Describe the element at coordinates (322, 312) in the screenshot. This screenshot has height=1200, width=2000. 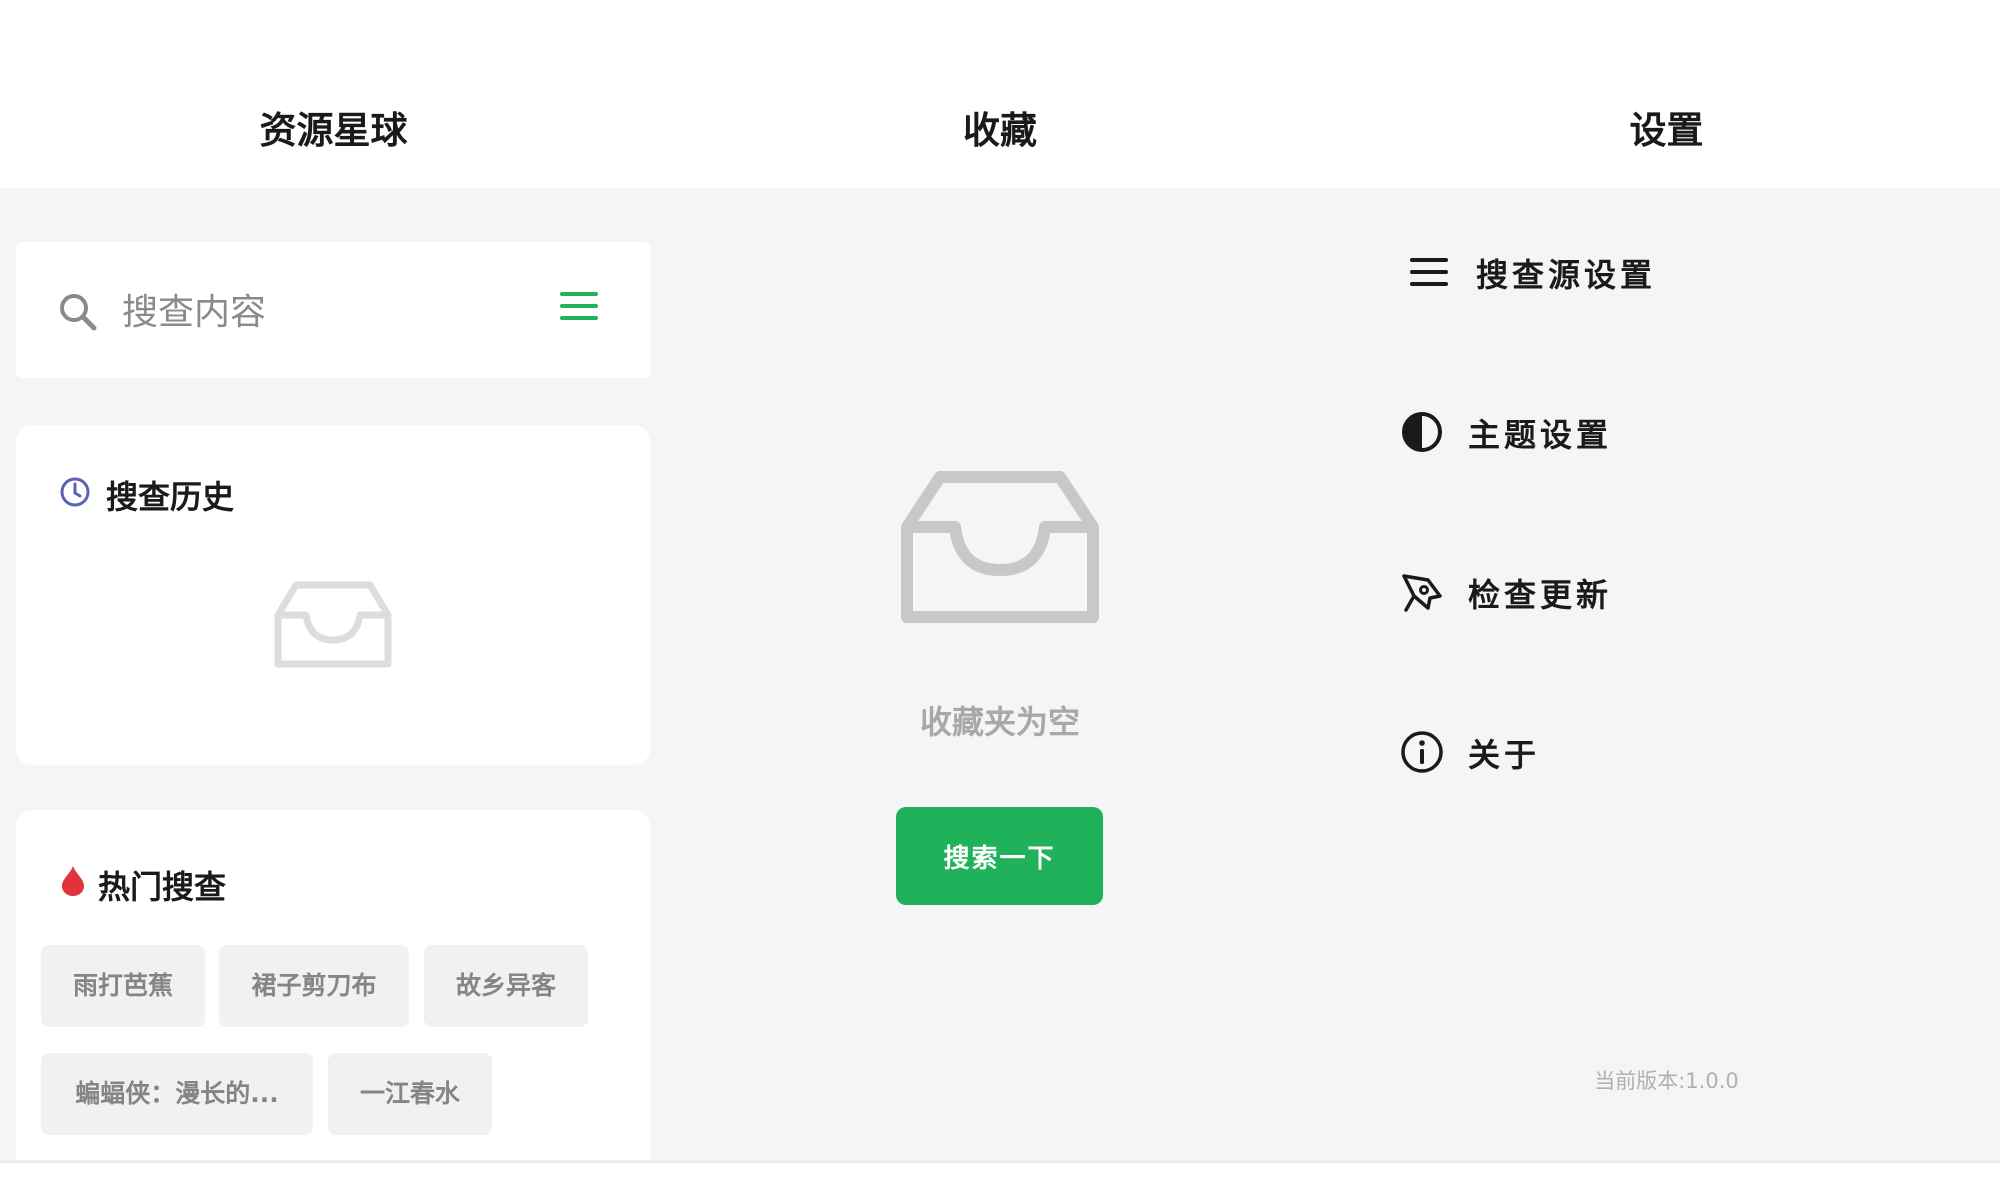
I see `search-input` at that location.